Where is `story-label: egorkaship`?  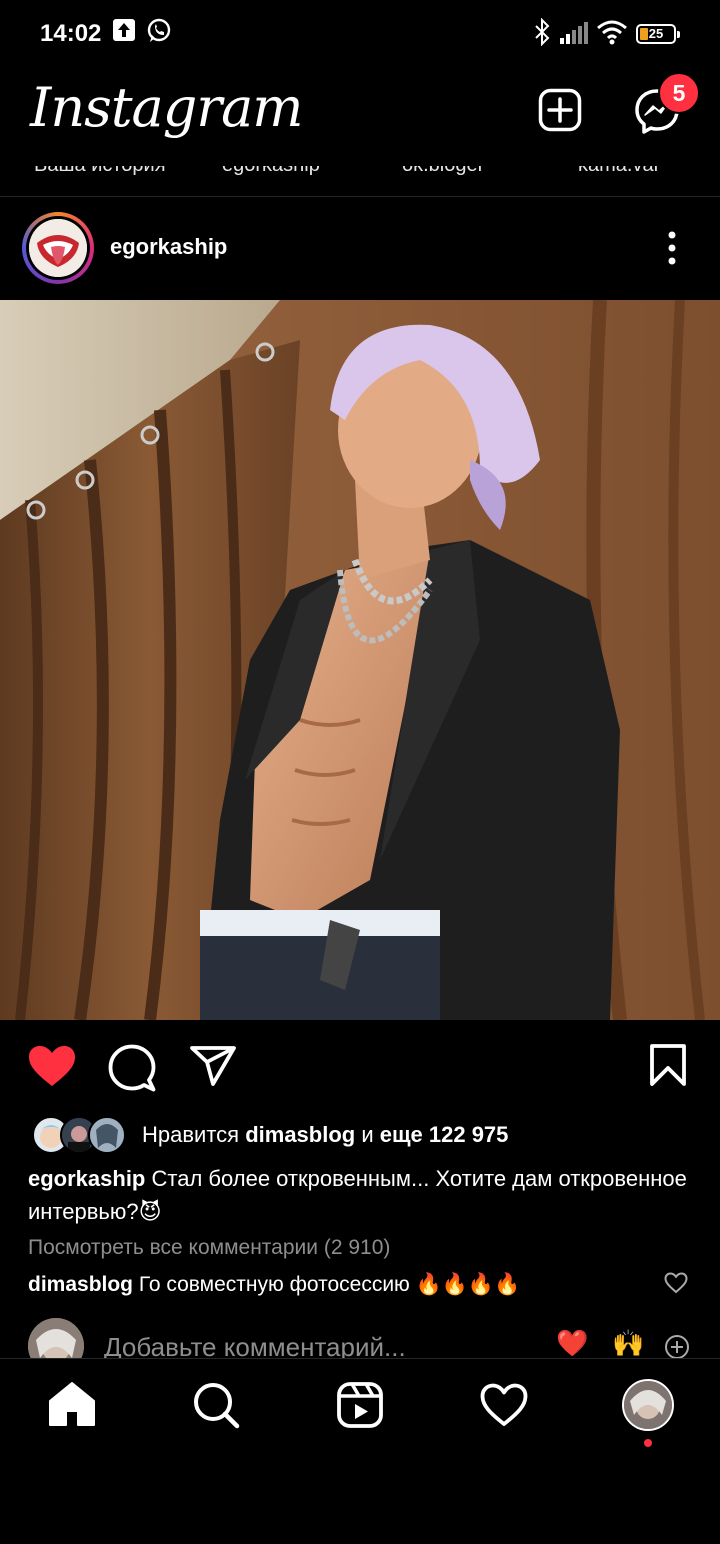
story-label: egorkaship is located at coordinates (271, 171).